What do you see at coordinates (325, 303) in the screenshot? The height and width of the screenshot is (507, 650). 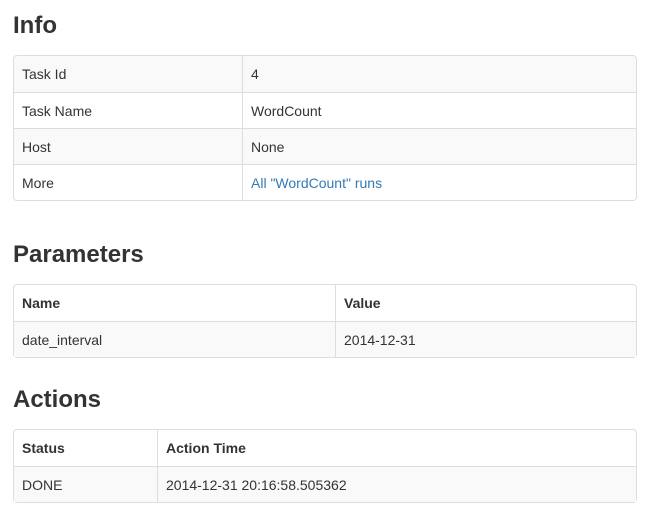 I see `table-header-row: Name Value` at bounding box center [325, 303].